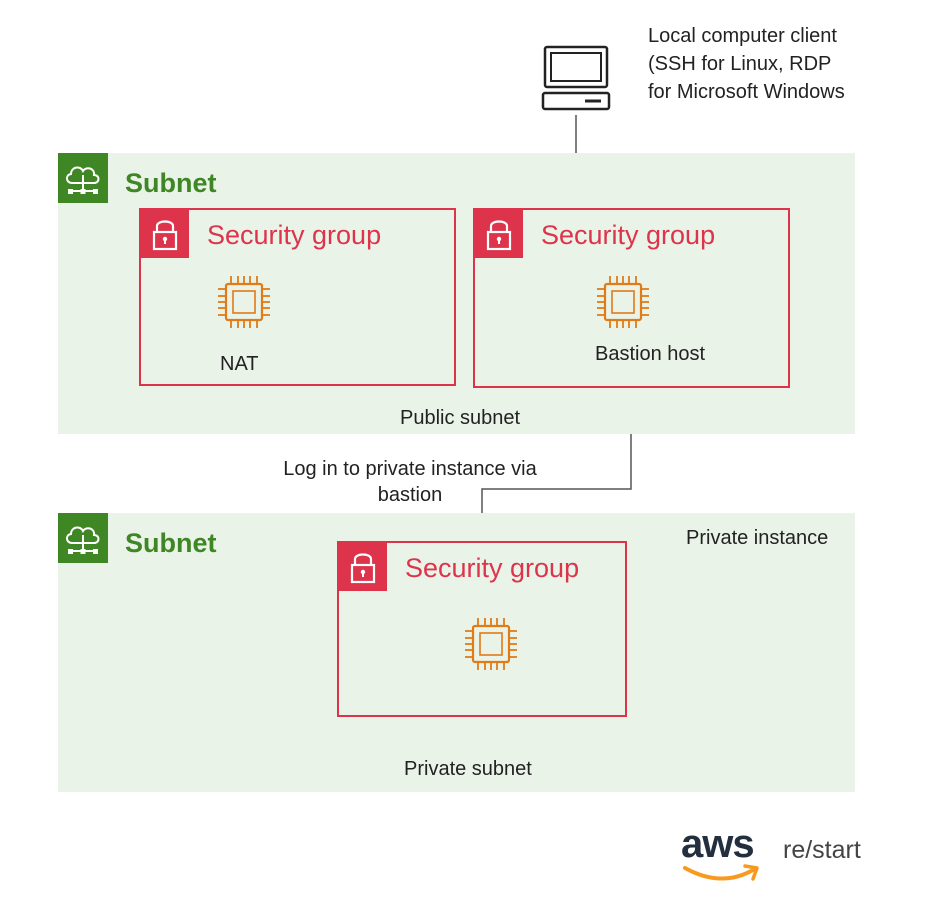 This screenshot has height=913, width=942. What do you see at coordinates (718, 844) in the screenshot?
I see `aws-wordmark: aws` at bounding box center [718, 844].